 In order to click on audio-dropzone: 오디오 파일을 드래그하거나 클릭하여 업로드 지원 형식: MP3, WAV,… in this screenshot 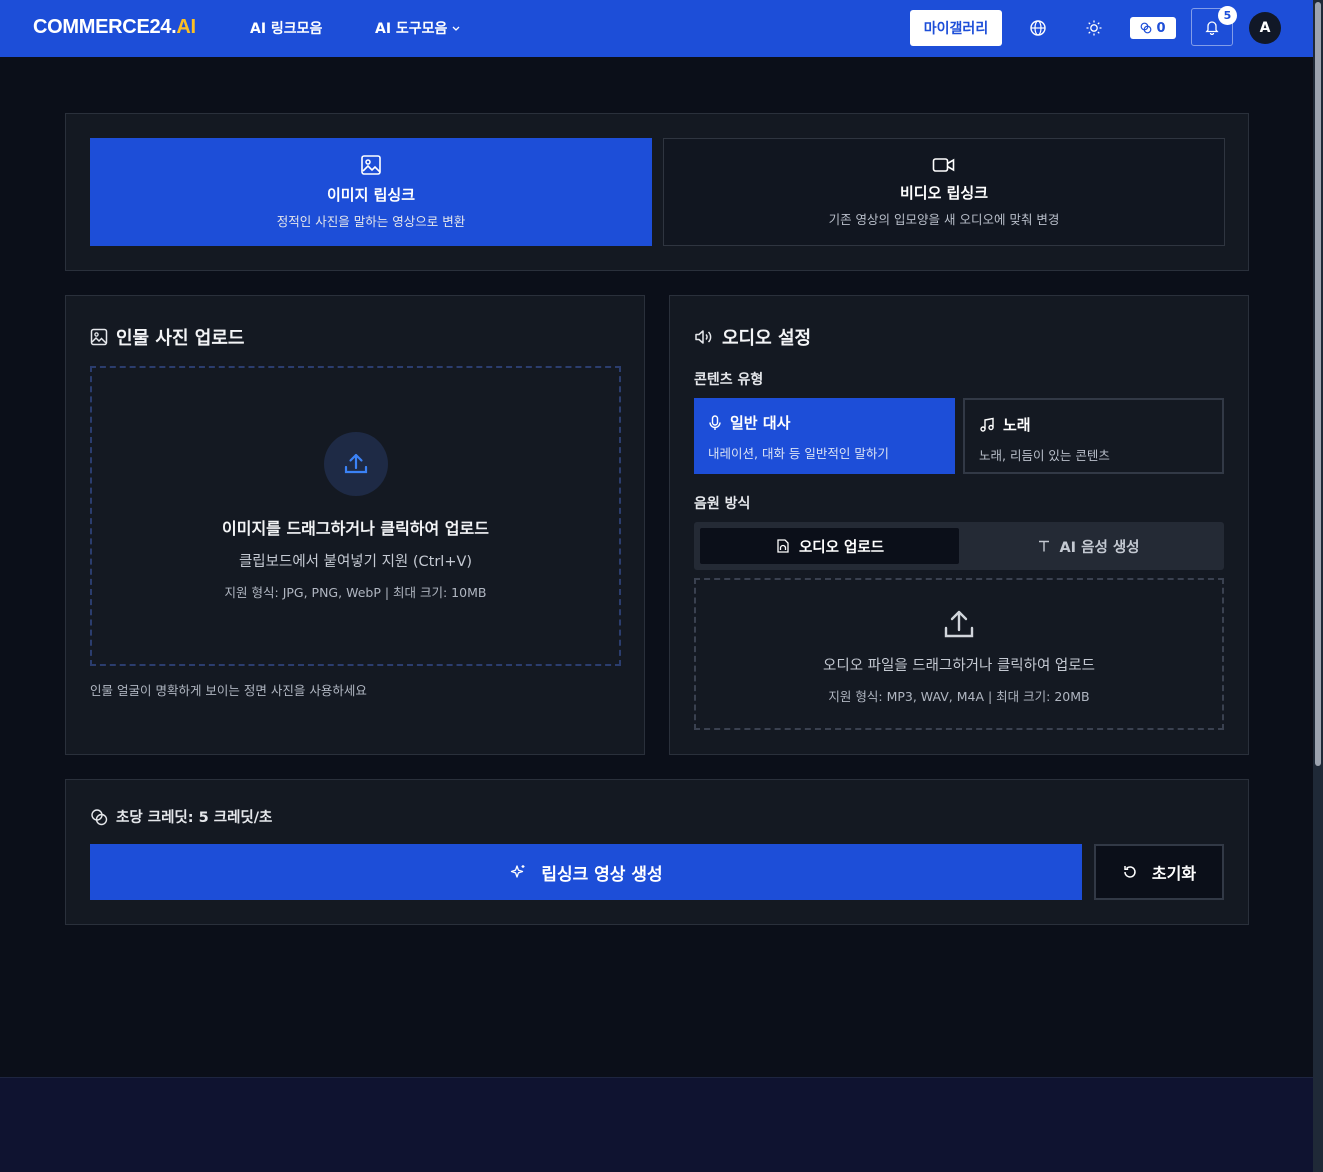, I will do `click(959, 654)`.